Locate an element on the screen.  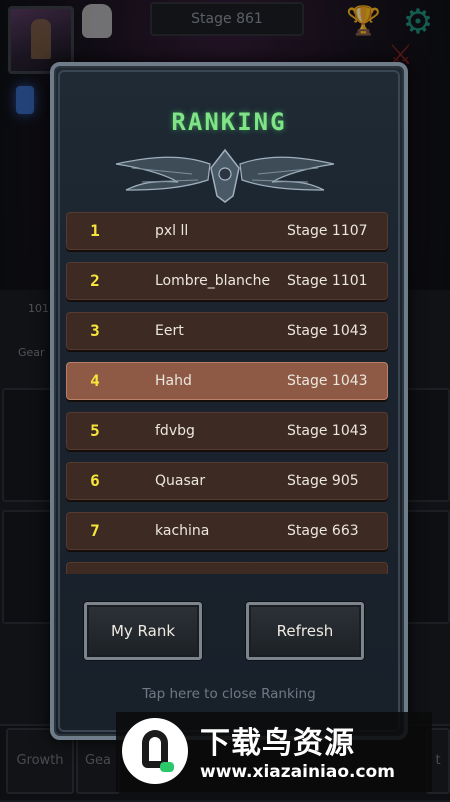
player-name: Eert is located at coordinates (169, 331).